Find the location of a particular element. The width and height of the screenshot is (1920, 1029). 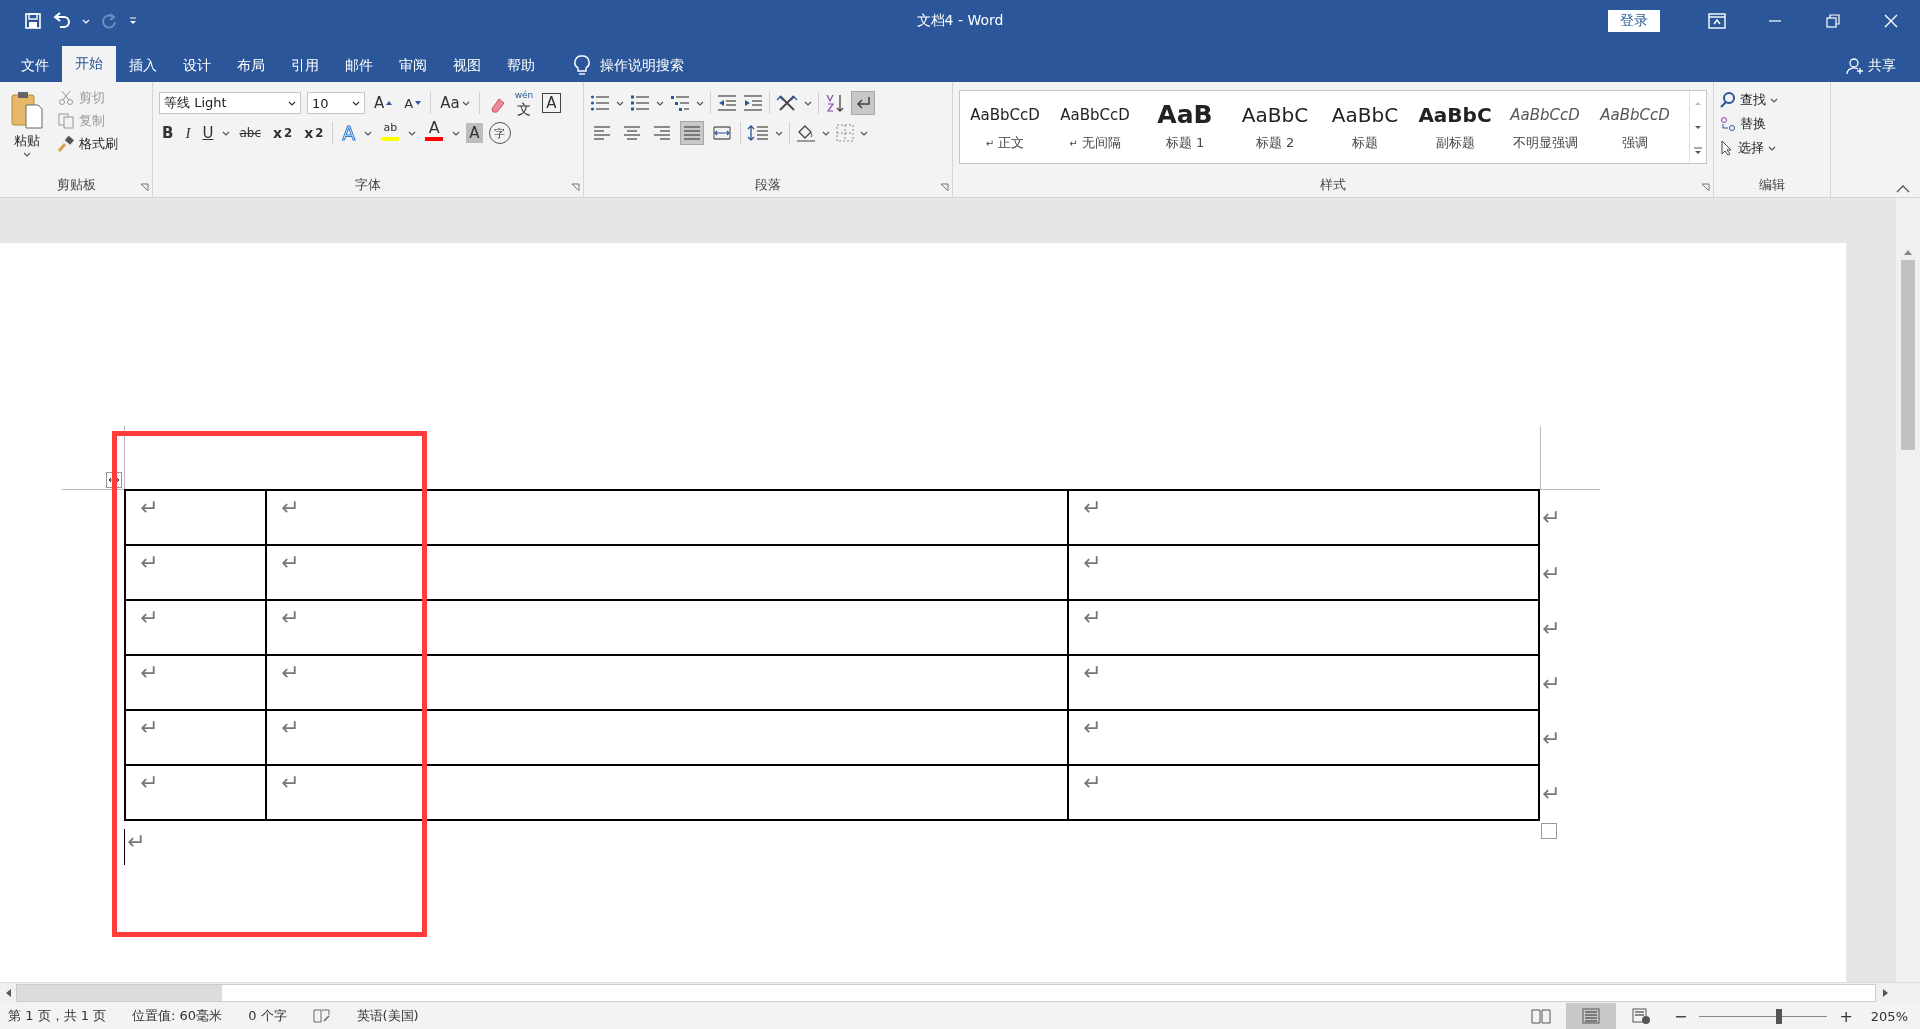

phonetic-guide-button: wén 文 is located at coordinates (524, 103).